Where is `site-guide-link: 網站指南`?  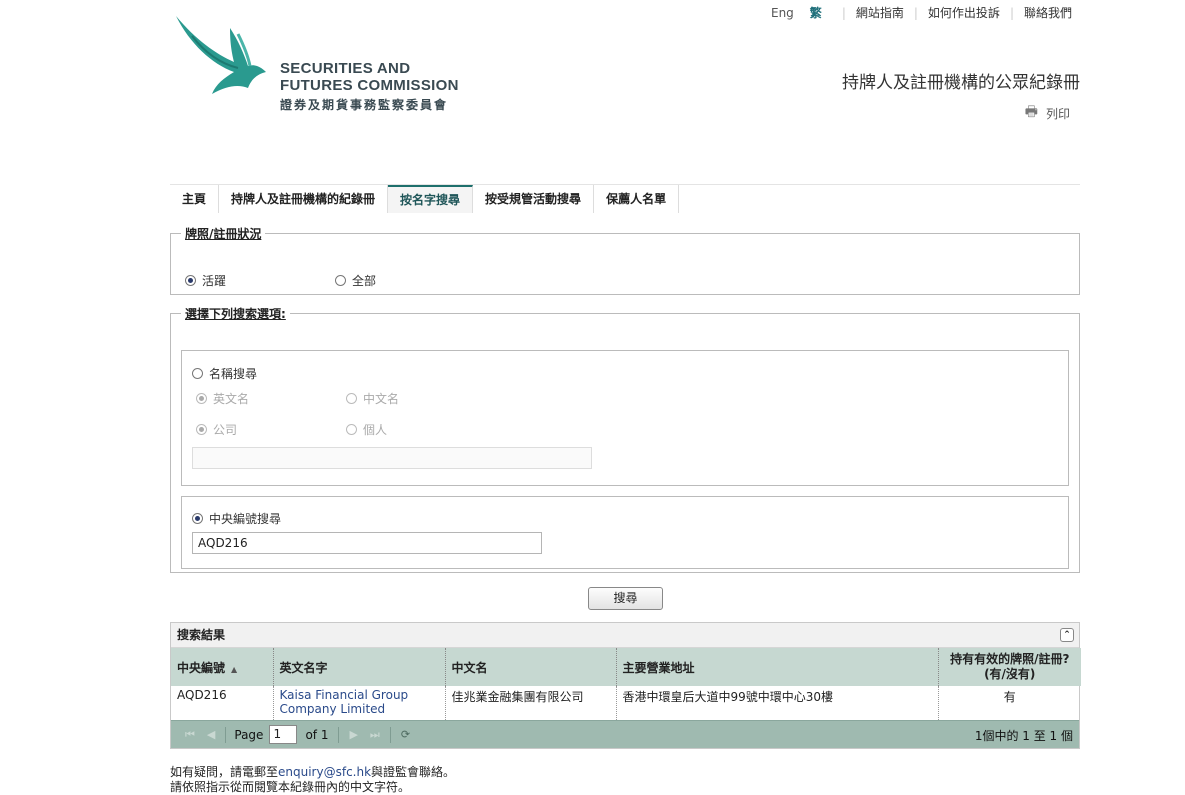 site-guide-link: 網站指南 is located at coordinates (880, 12).